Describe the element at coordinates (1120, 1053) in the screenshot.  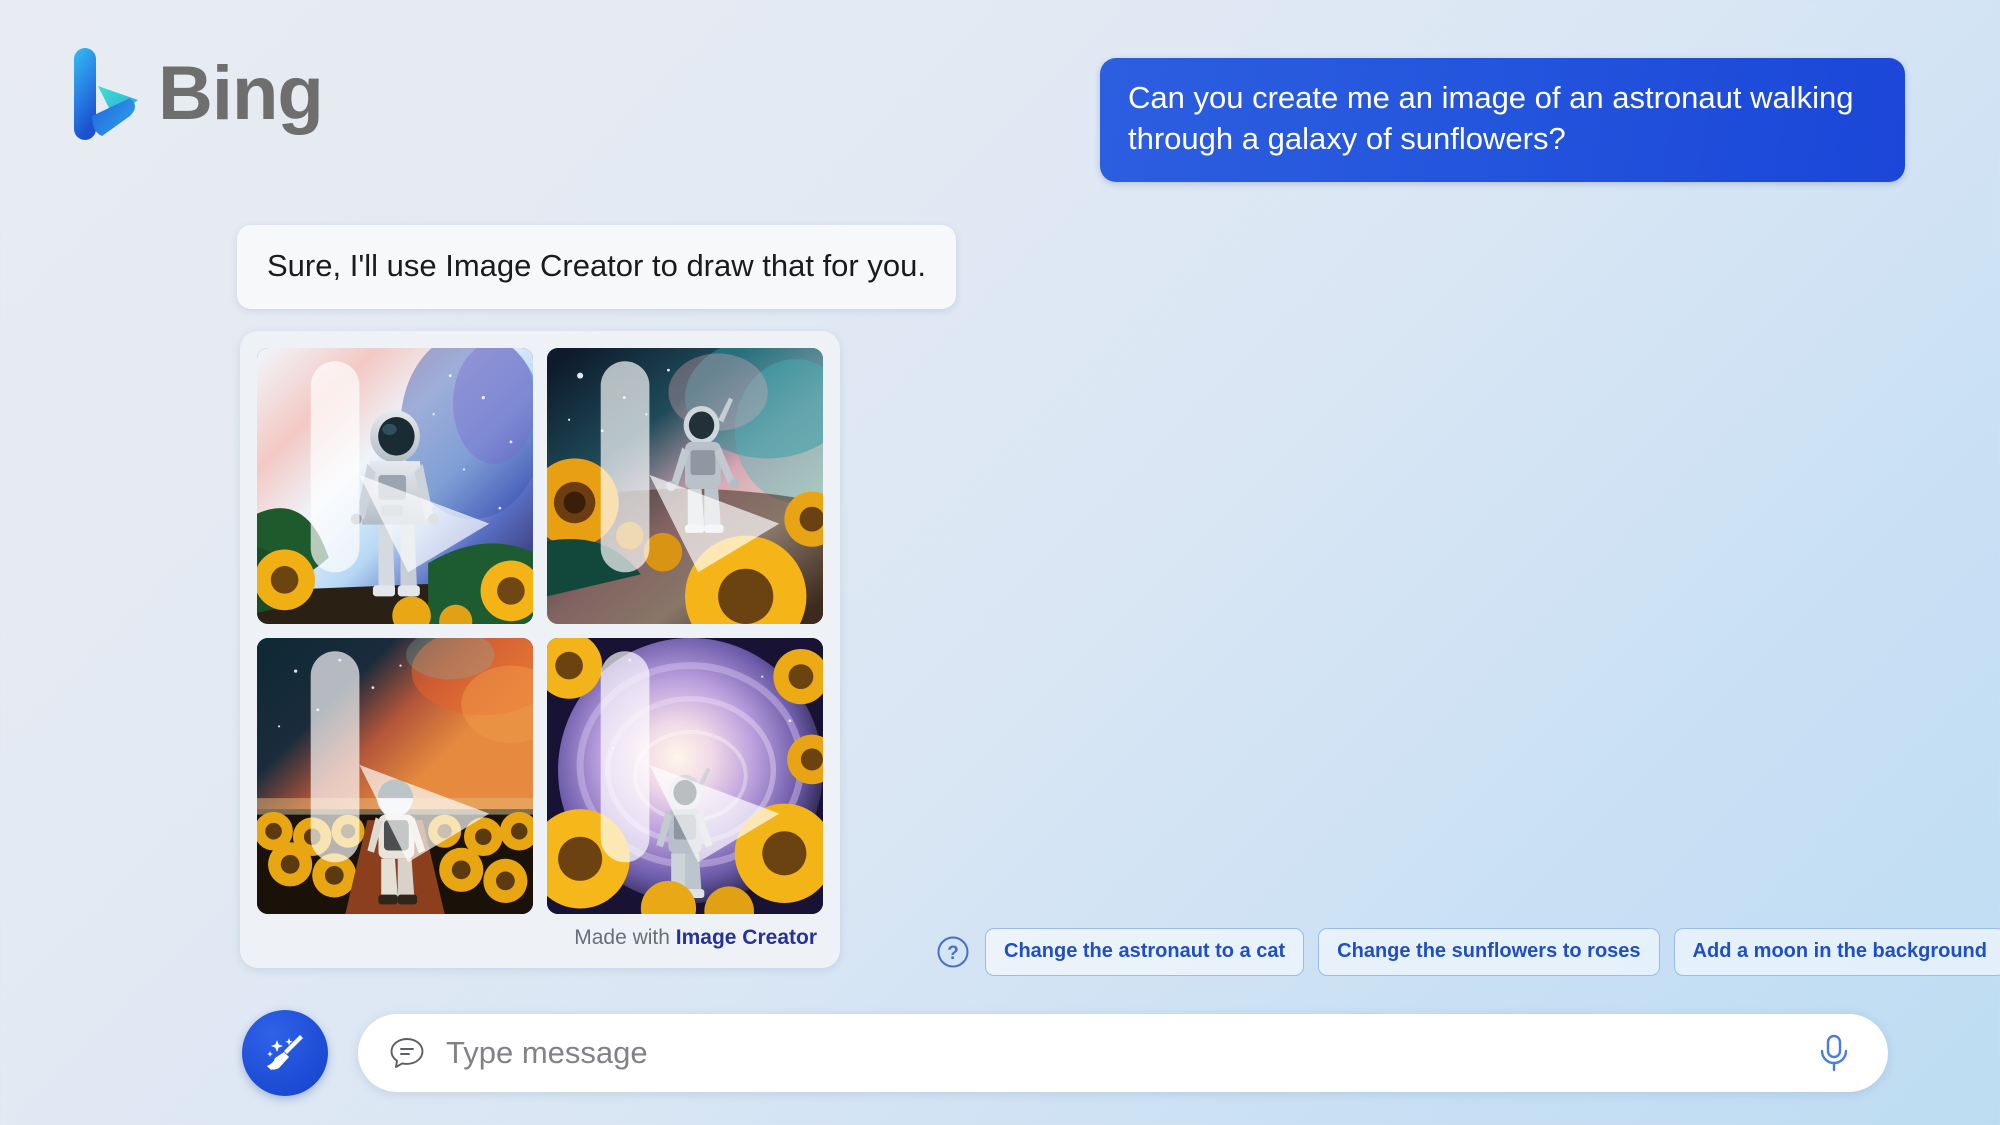
I see `message-input` at that location.